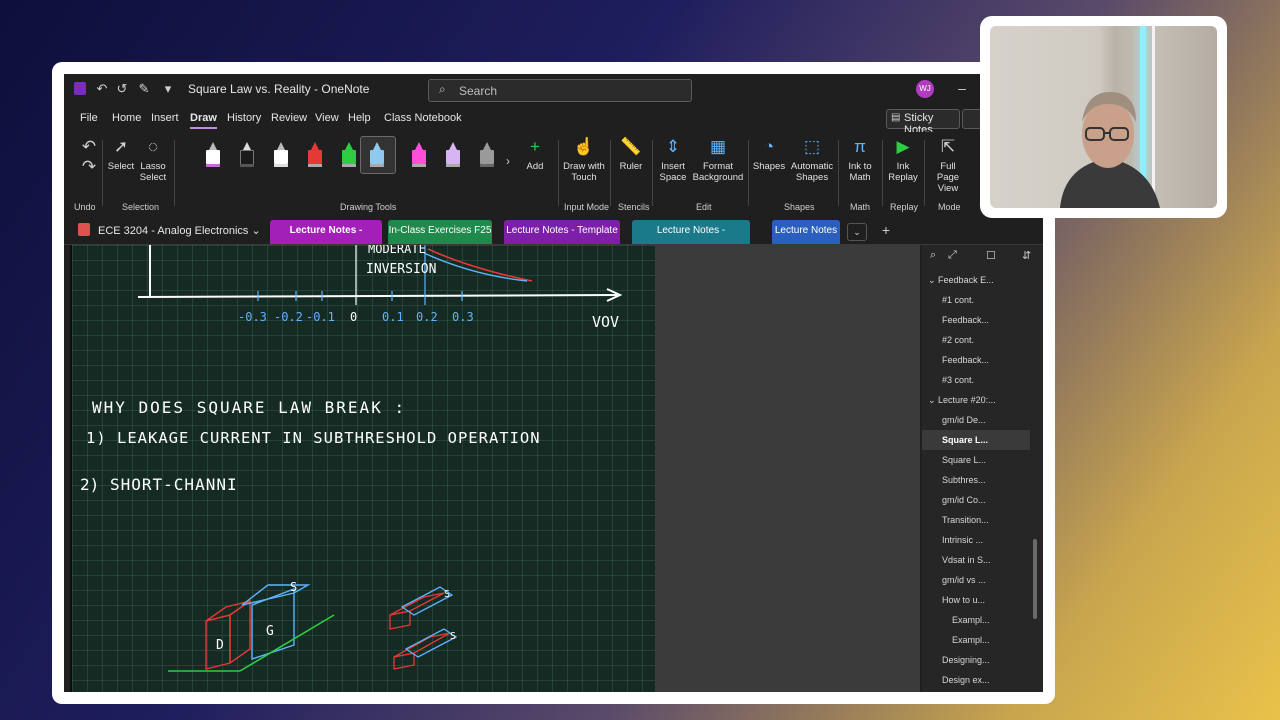  I want to click on section-tab-lecture-notes: Lecture Notes, so click(806, 232).